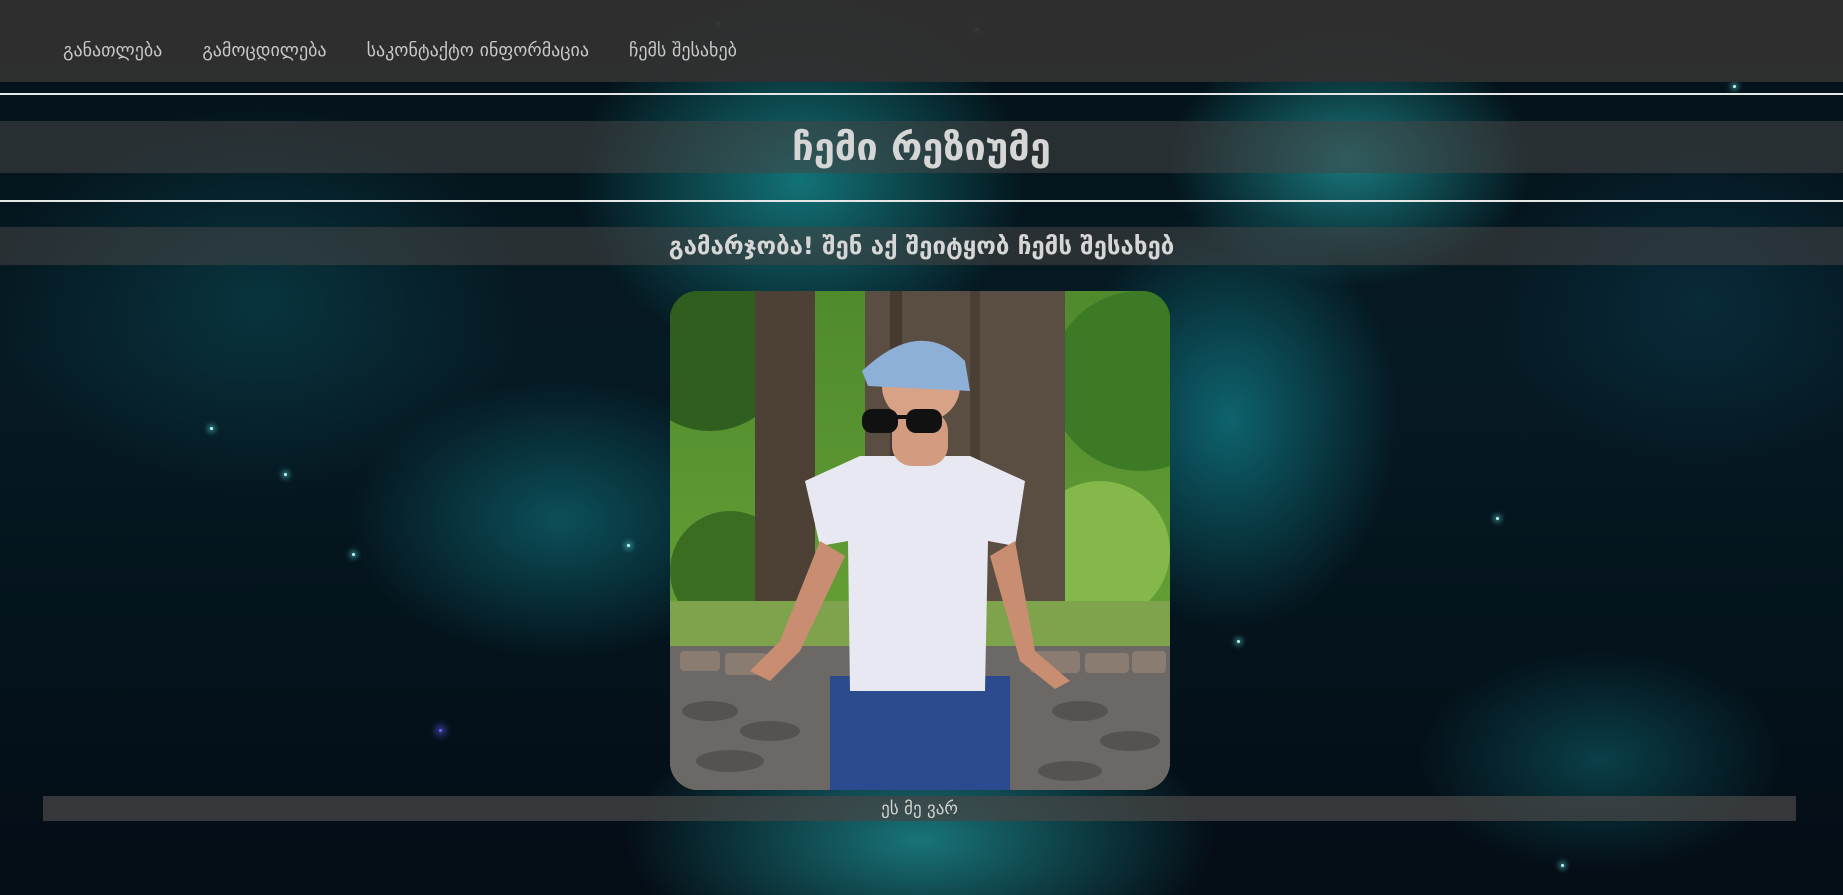 Image resolution: width=1843 pixels, height=895 pixels. I want to click on nav-item-contact: საკონტაქტო ინფორმაცია, so click(478, 50).